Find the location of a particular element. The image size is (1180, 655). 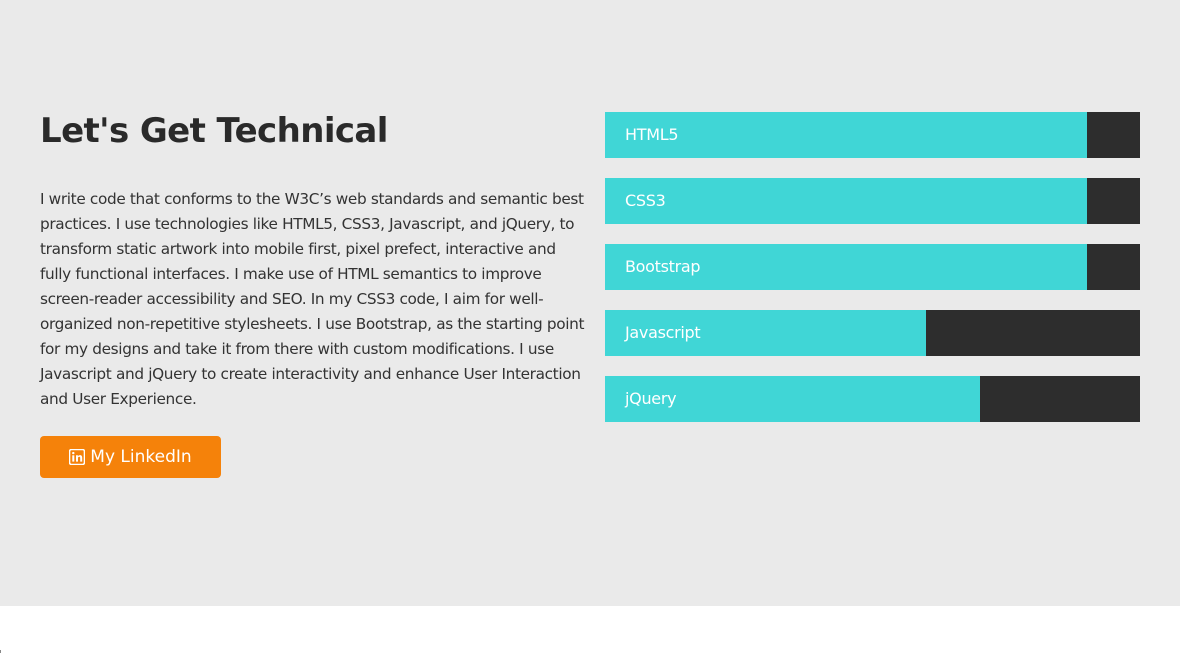

skill-bar-label: Javascript is located at coordinates (663, 332).